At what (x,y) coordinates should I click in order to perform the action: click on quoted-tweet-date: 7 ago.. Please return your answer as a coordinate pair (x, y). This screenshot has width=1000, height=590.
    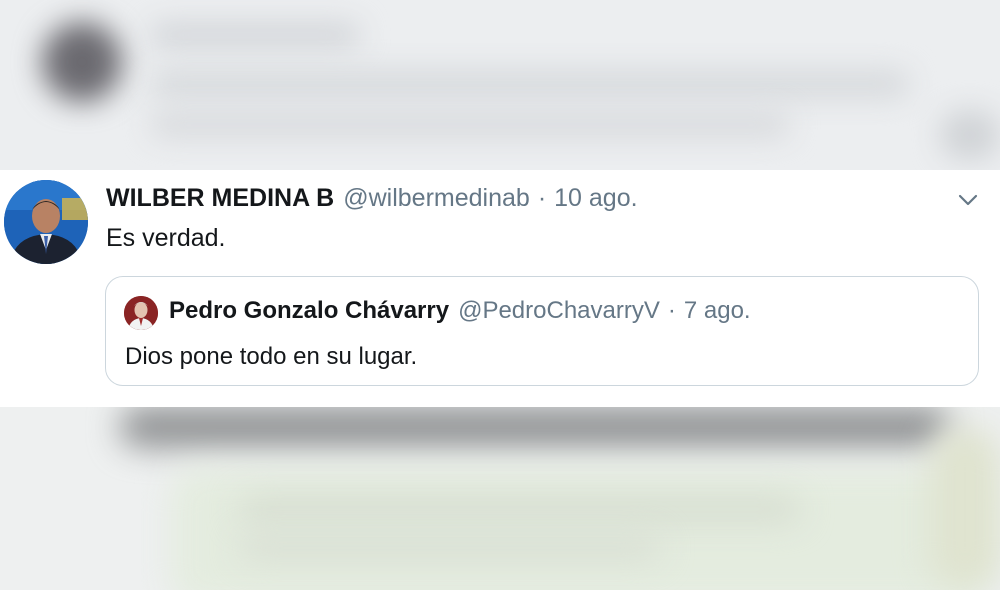
    Looking at the image, I should click on (717, 311).